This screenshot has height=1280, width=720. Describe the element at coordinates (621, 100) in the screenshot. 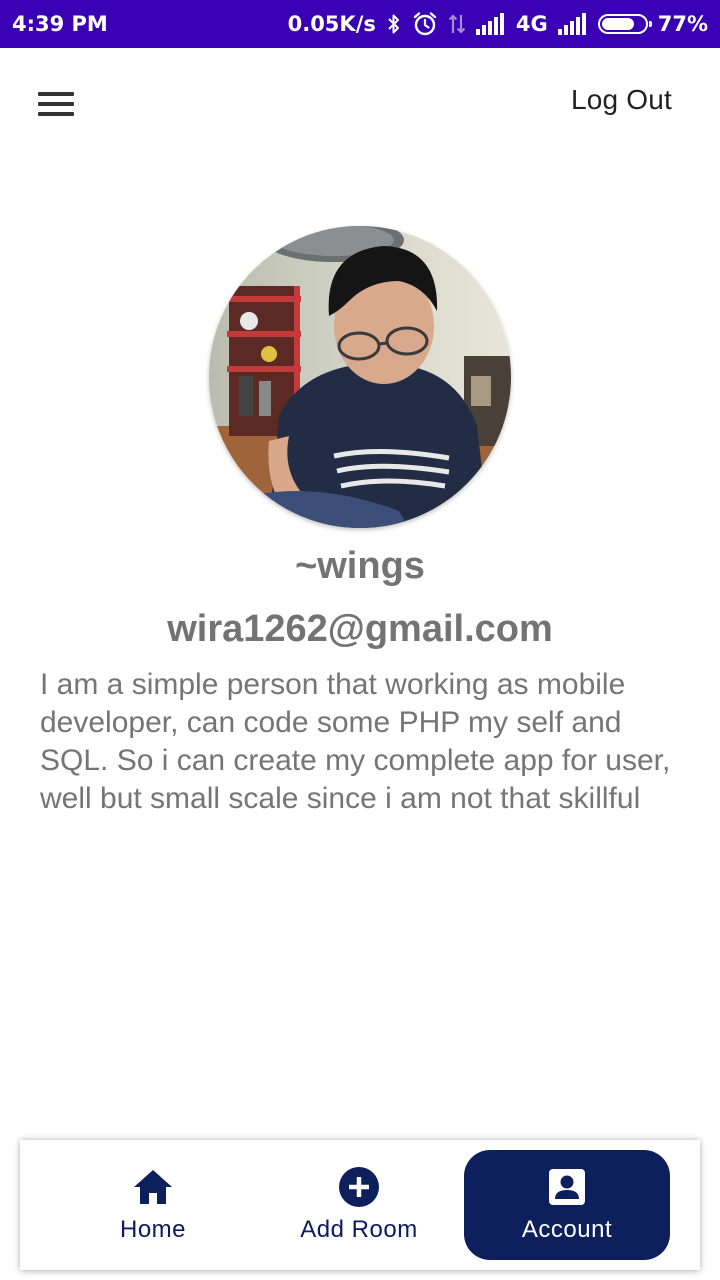

I see `logout-button: Log Out` at that location.